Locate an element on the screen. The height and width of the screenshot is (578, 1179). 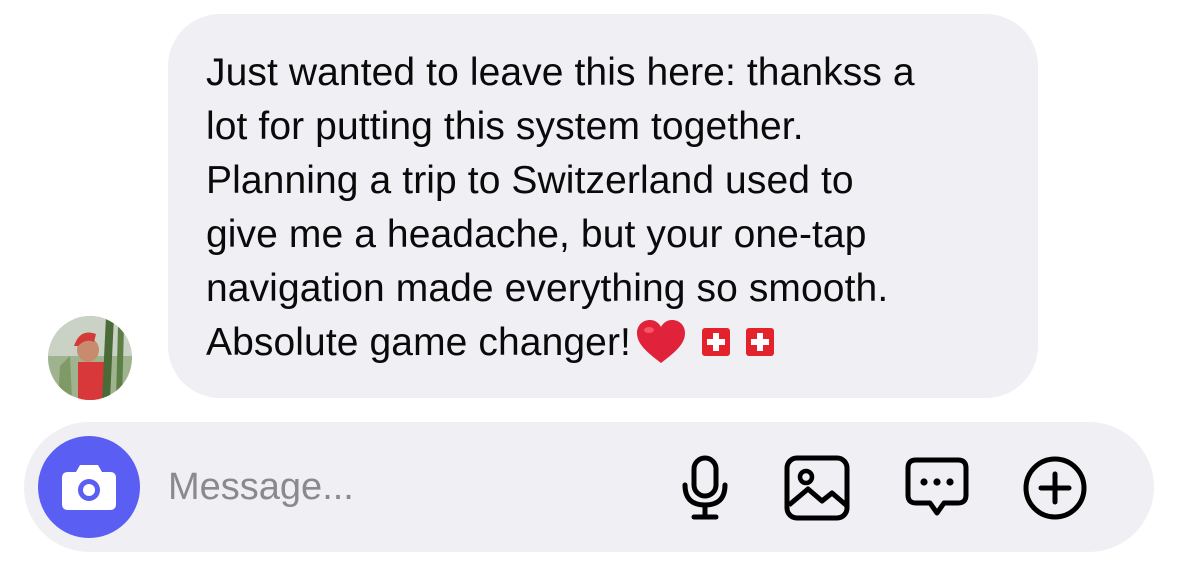
gallery-icon is located at coordinates (817, 488).